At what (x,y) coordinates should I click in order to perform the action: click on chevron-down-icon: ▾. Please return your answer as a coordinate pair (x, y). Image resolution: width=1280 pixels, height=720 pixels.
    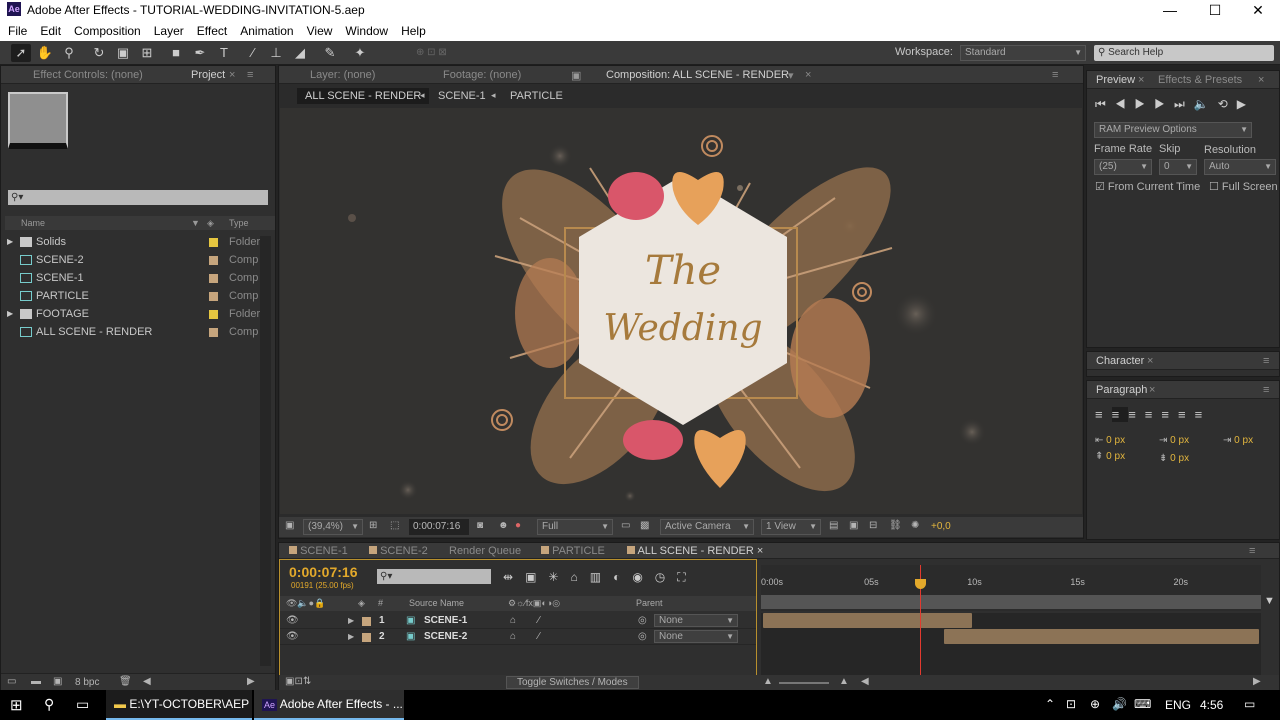
    Looking at the image, I should click on (791, 75).